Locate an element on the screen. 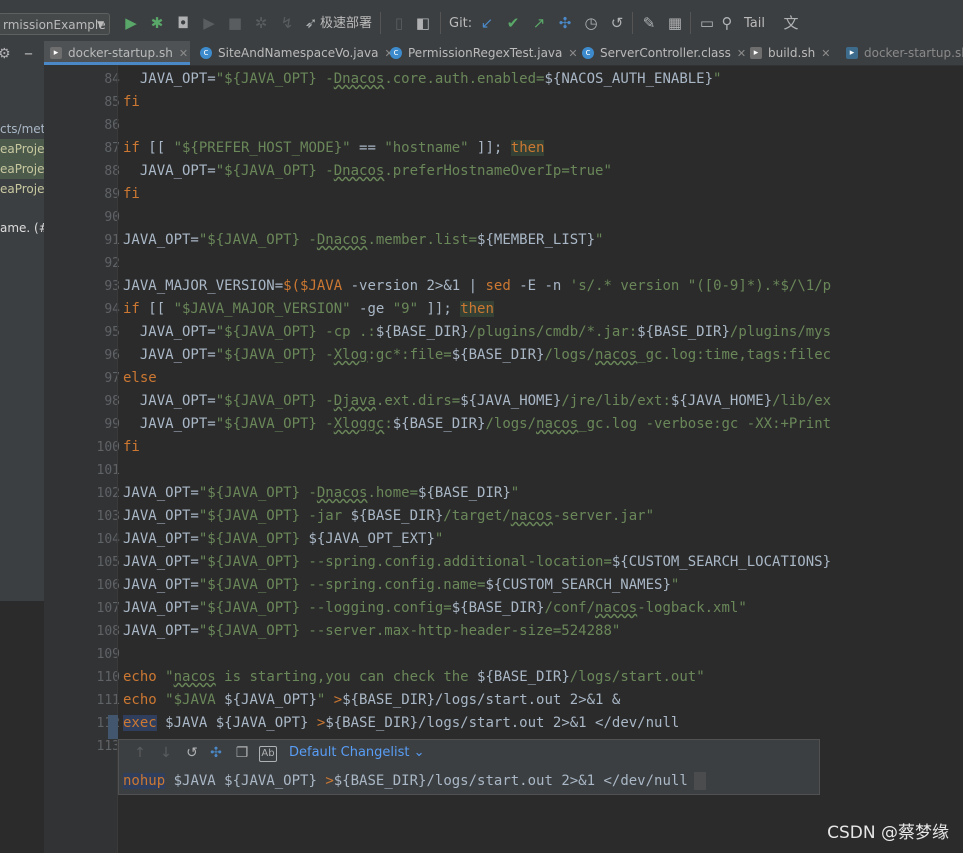 Image resolution: width=963 pixels, height=853 pixels. test-class-icon: c is located at coordinates (396, 53).